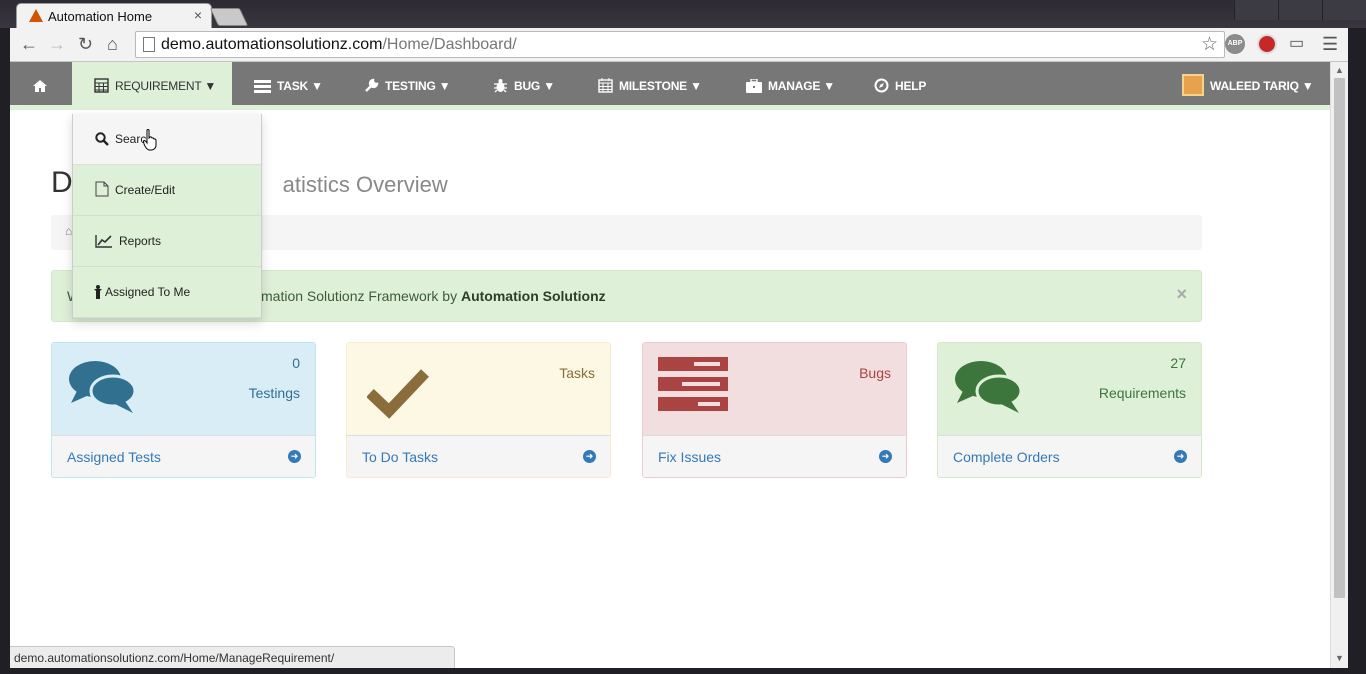 This screenshot has width=1366, height=674. Describe the element at coordinates (140, 241) in the screenshot. I see `menu-item-label: Reports` at that location.